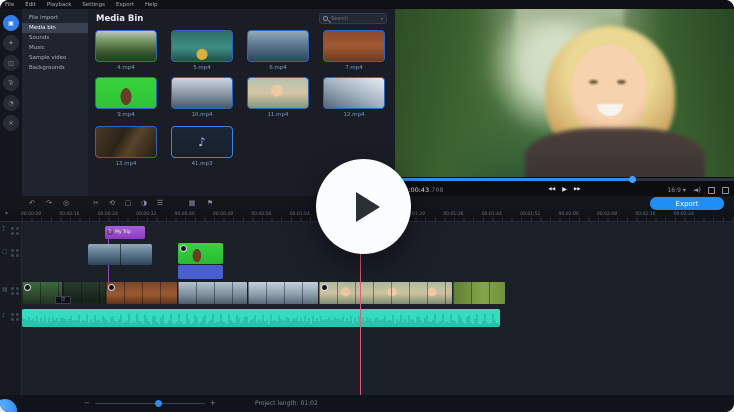 This screenshot has width=734, height=412. Describe the element at coordinates (568, 214) in the screenshot. I see `ruler-label: 00:02:00` at that location.